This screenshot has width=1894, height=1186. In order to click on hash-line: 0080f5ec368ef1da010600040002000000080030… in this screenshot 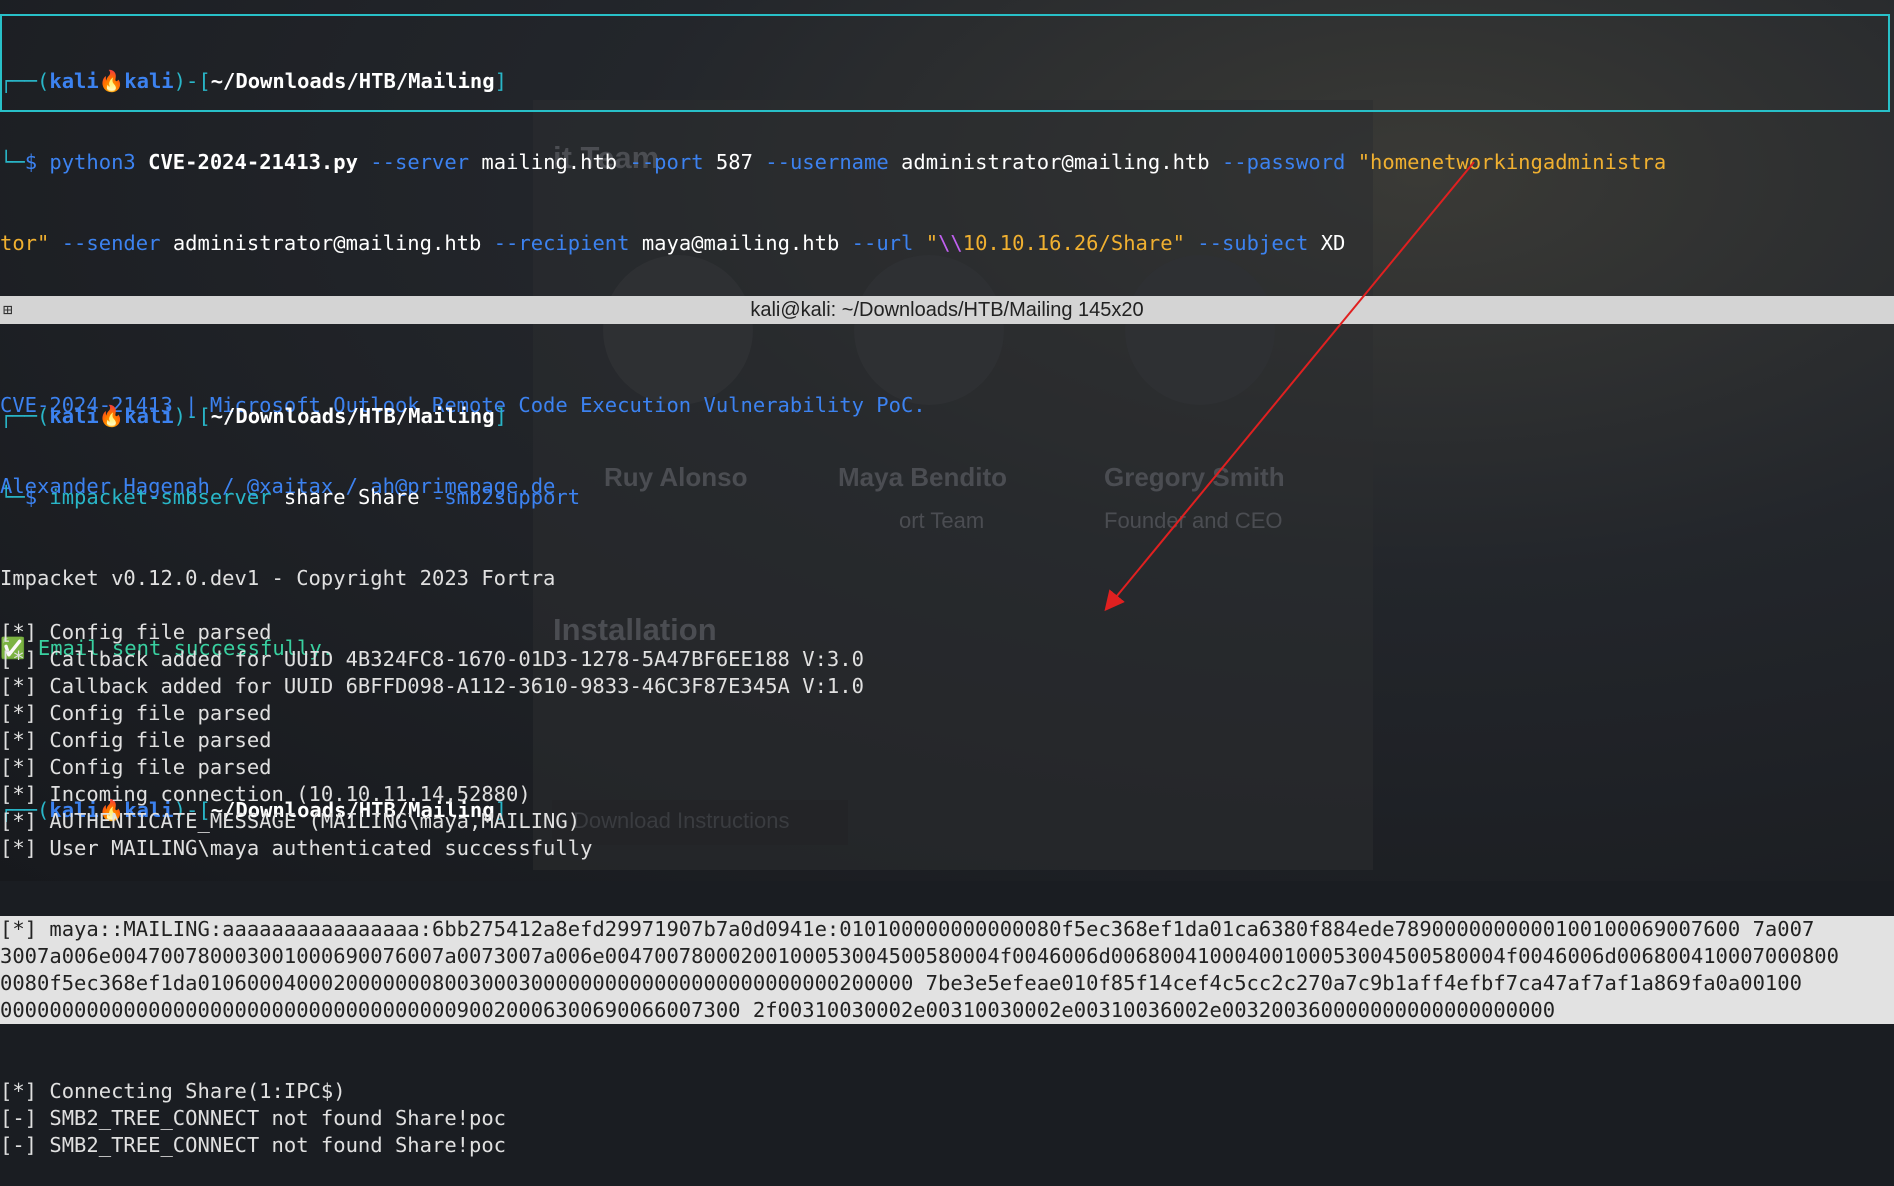, I will do `click(901, 983)`.